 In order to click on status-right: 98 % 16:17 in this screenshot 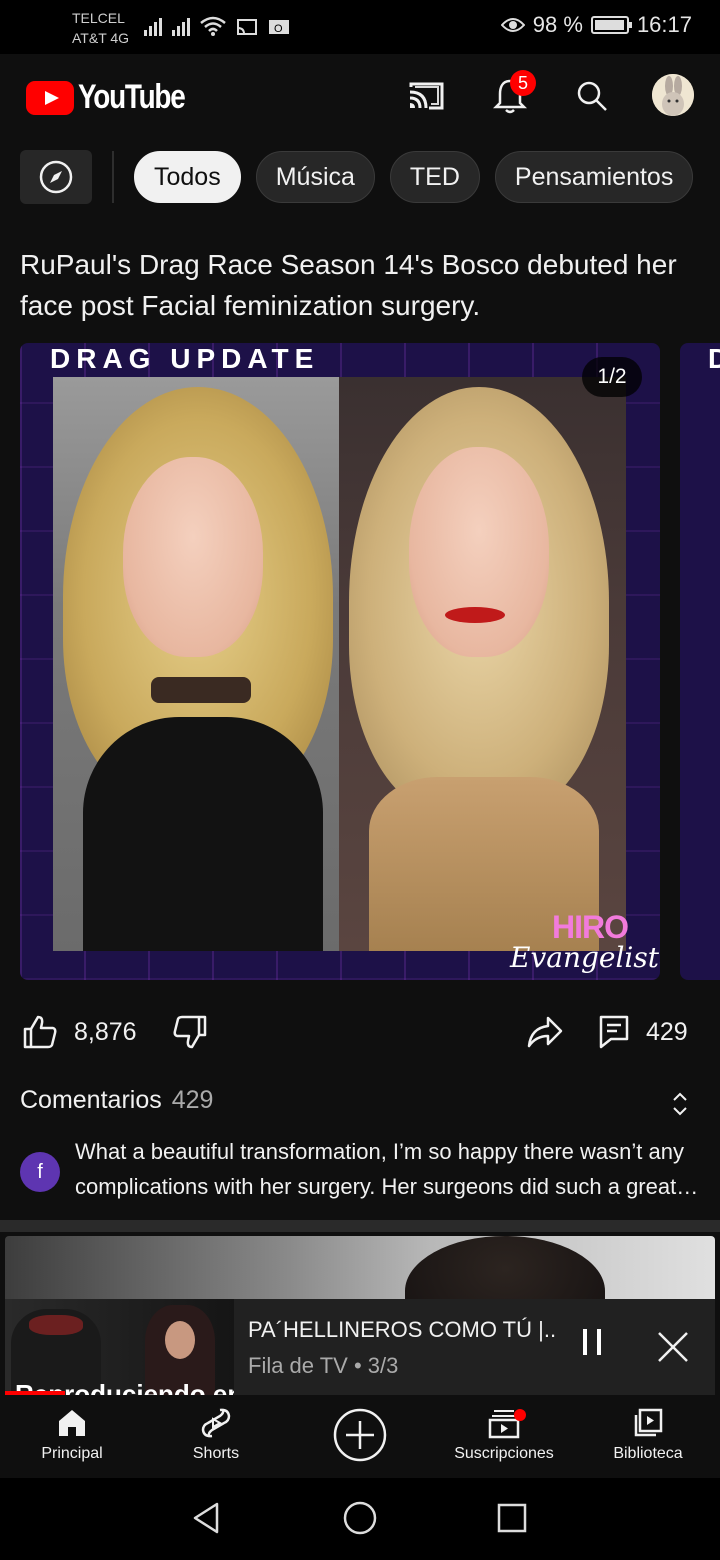, I will do `click(596, 25)`.